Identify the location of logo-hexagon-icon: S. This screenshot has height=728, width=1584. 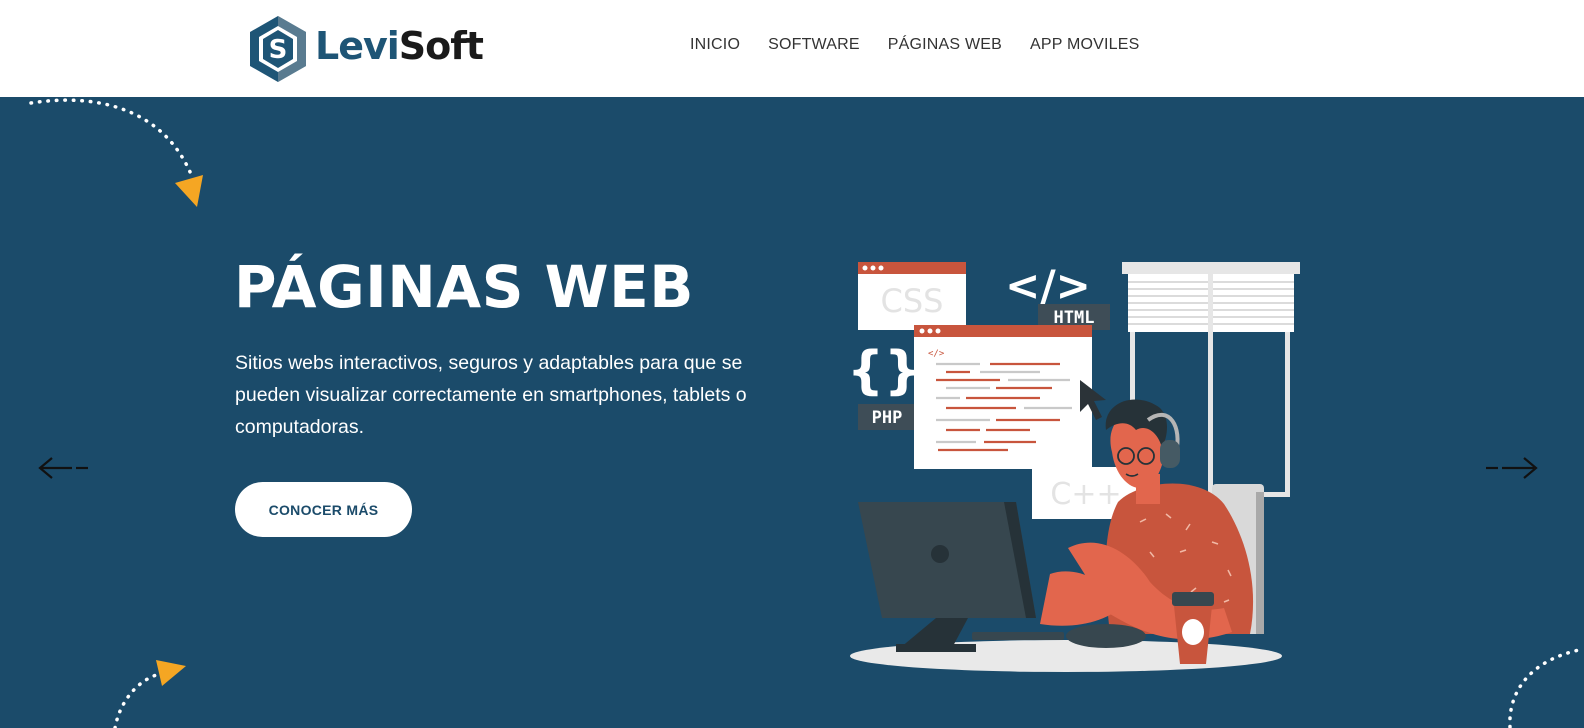
(278, 49).